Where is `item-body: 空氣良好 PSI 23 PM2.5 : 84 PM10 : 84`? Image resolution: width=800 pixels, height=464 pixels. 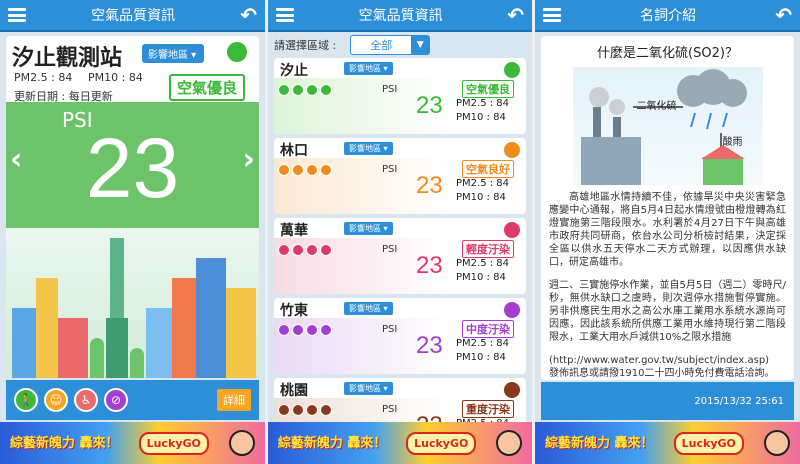 item-body: 空氣良好 PSI 23 PM2.5 : 84 PM10 : 84 is located at coordinates (400, 186).